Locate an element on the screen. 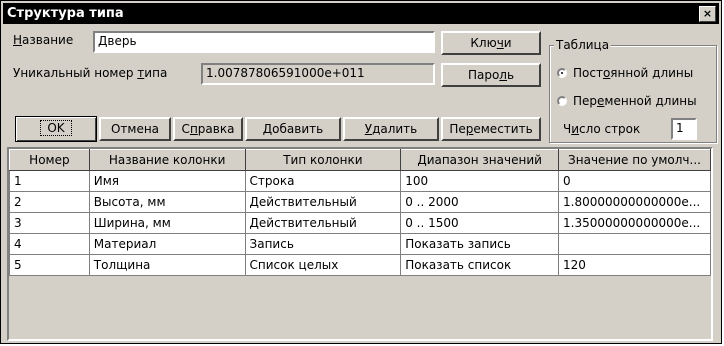 The height and width of the screenshot is (346, 724). table-row: 1 Имя Строка 100 0 is located at coordinates (360, 181).